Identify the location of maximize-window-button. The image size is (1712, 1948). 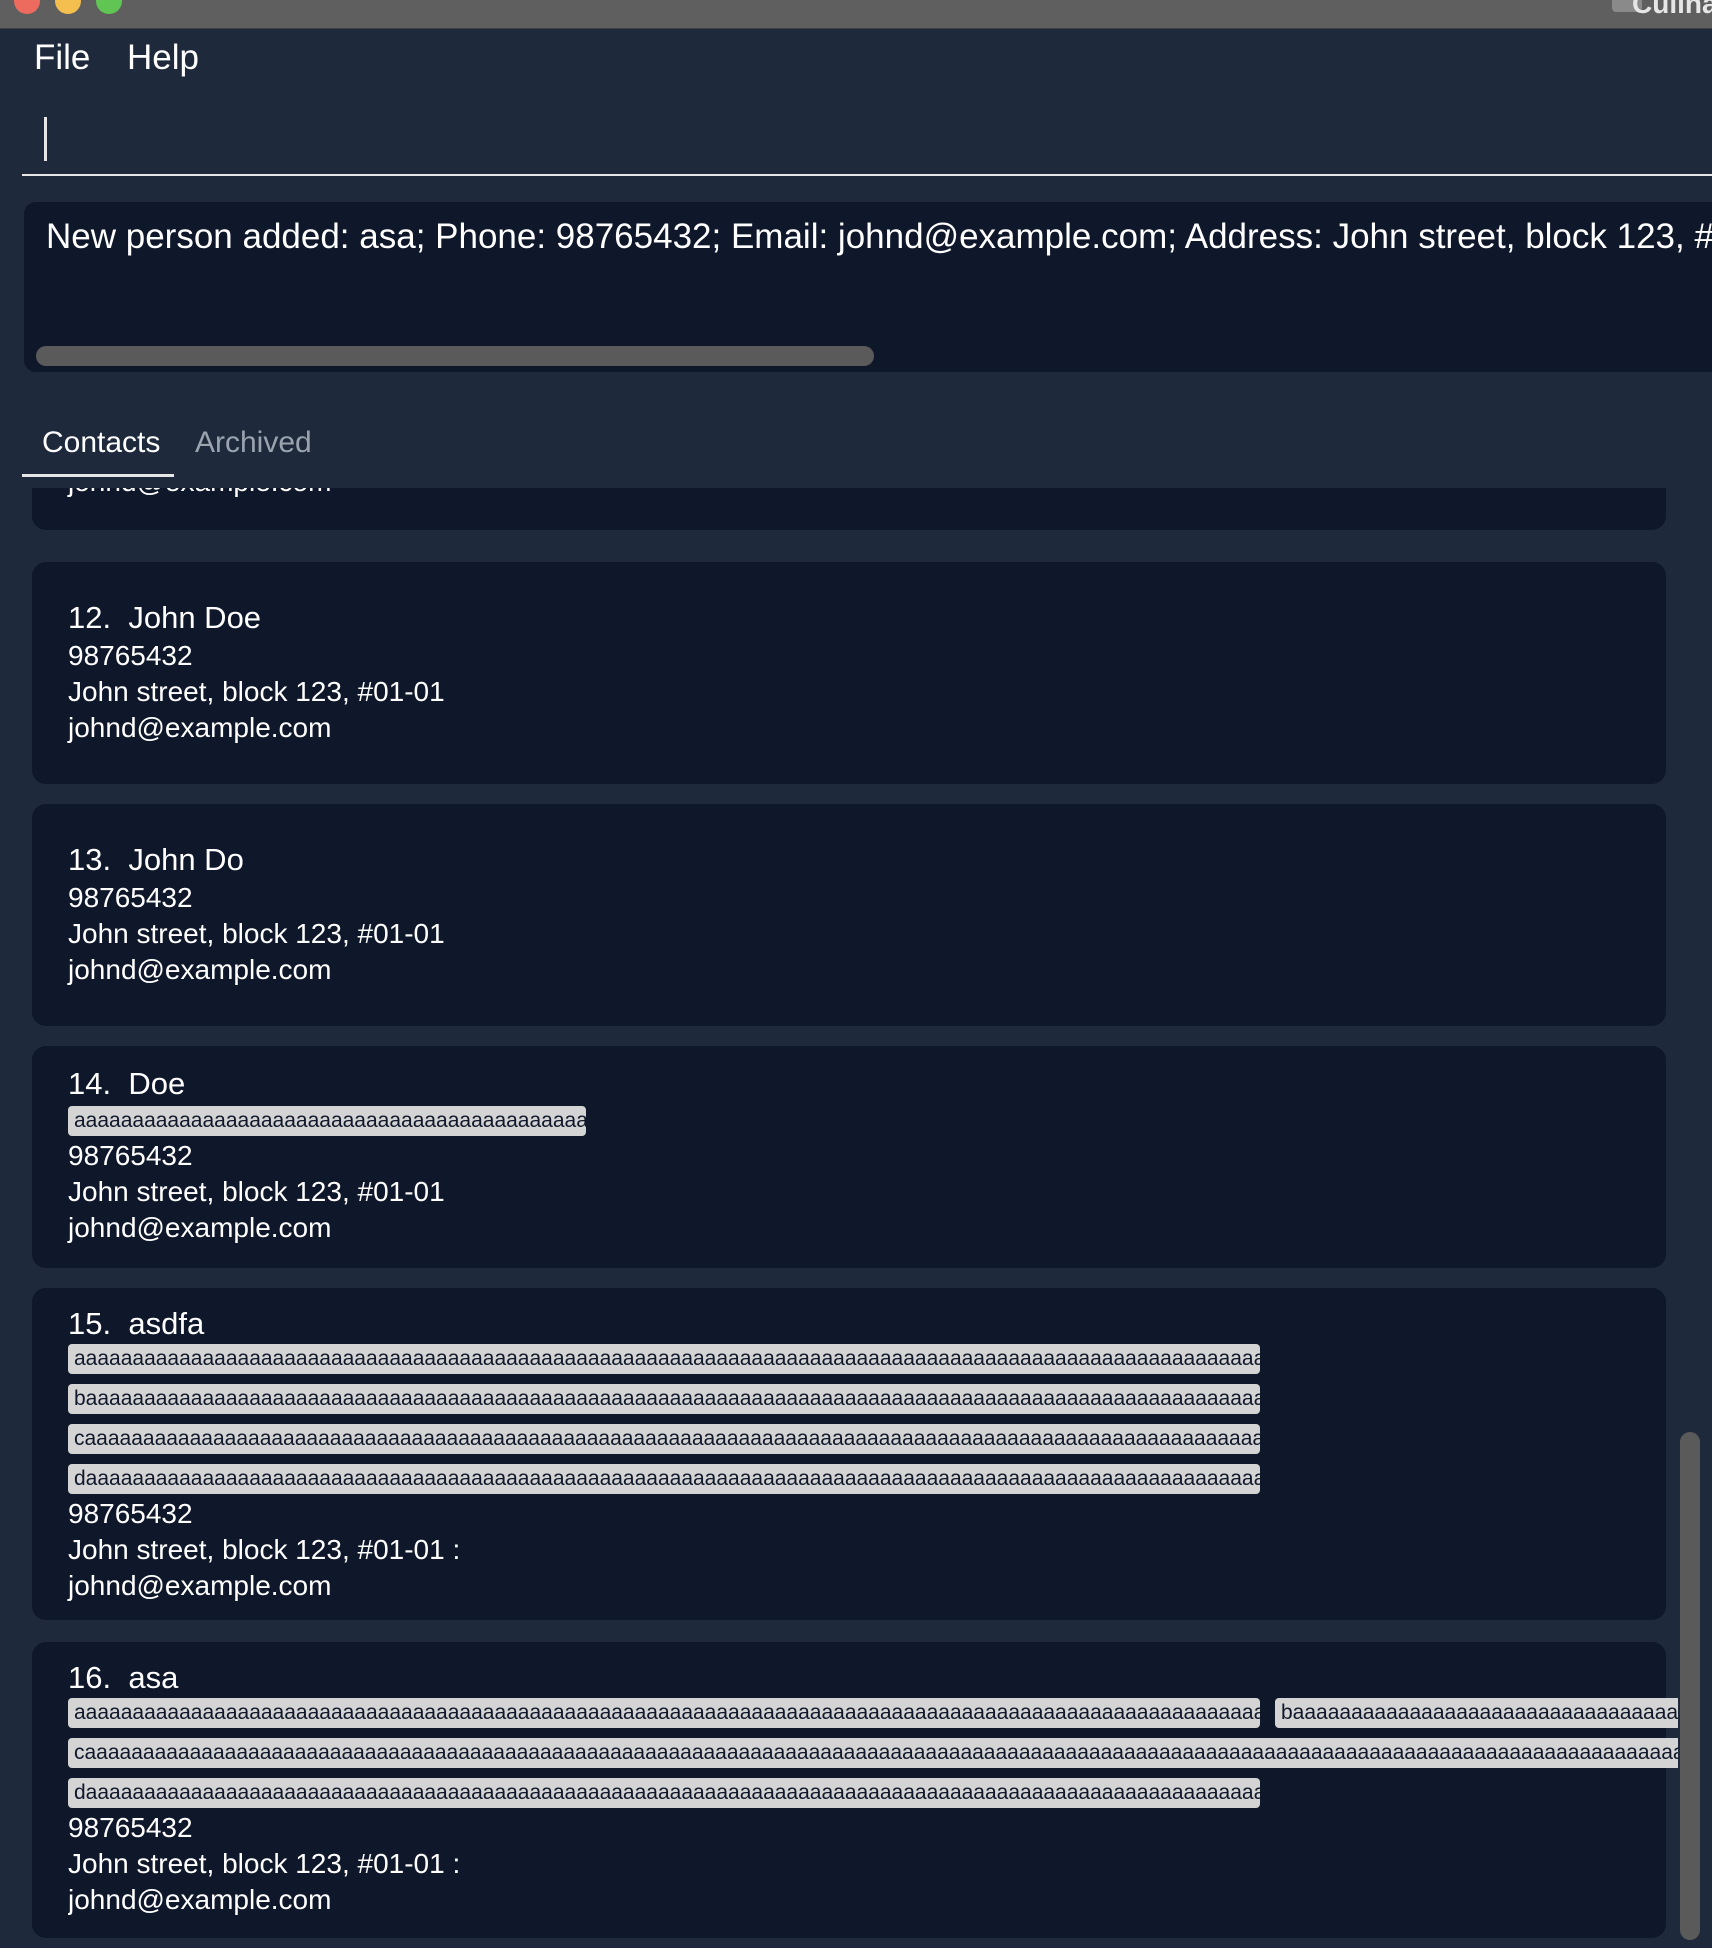
(109, 7).